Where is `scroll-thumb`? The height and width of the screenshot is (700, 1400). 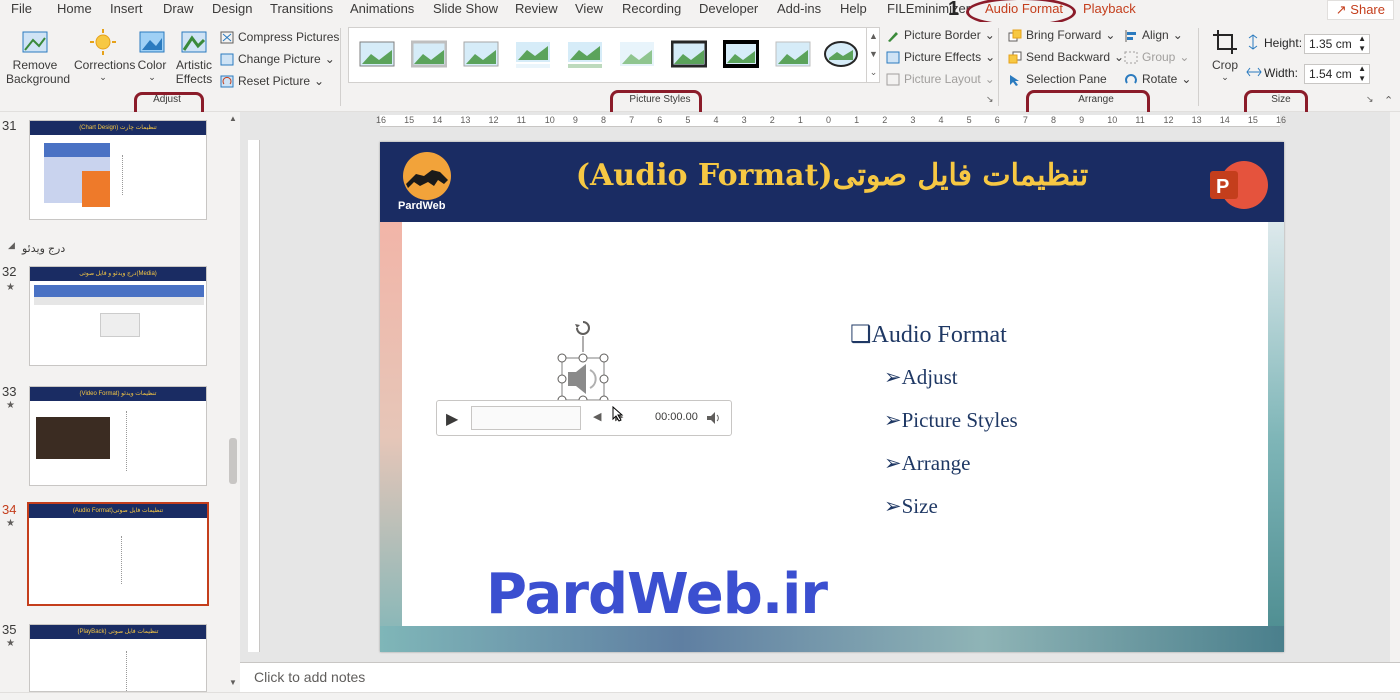 scroll-thumb is located at coordinates (233, 461).